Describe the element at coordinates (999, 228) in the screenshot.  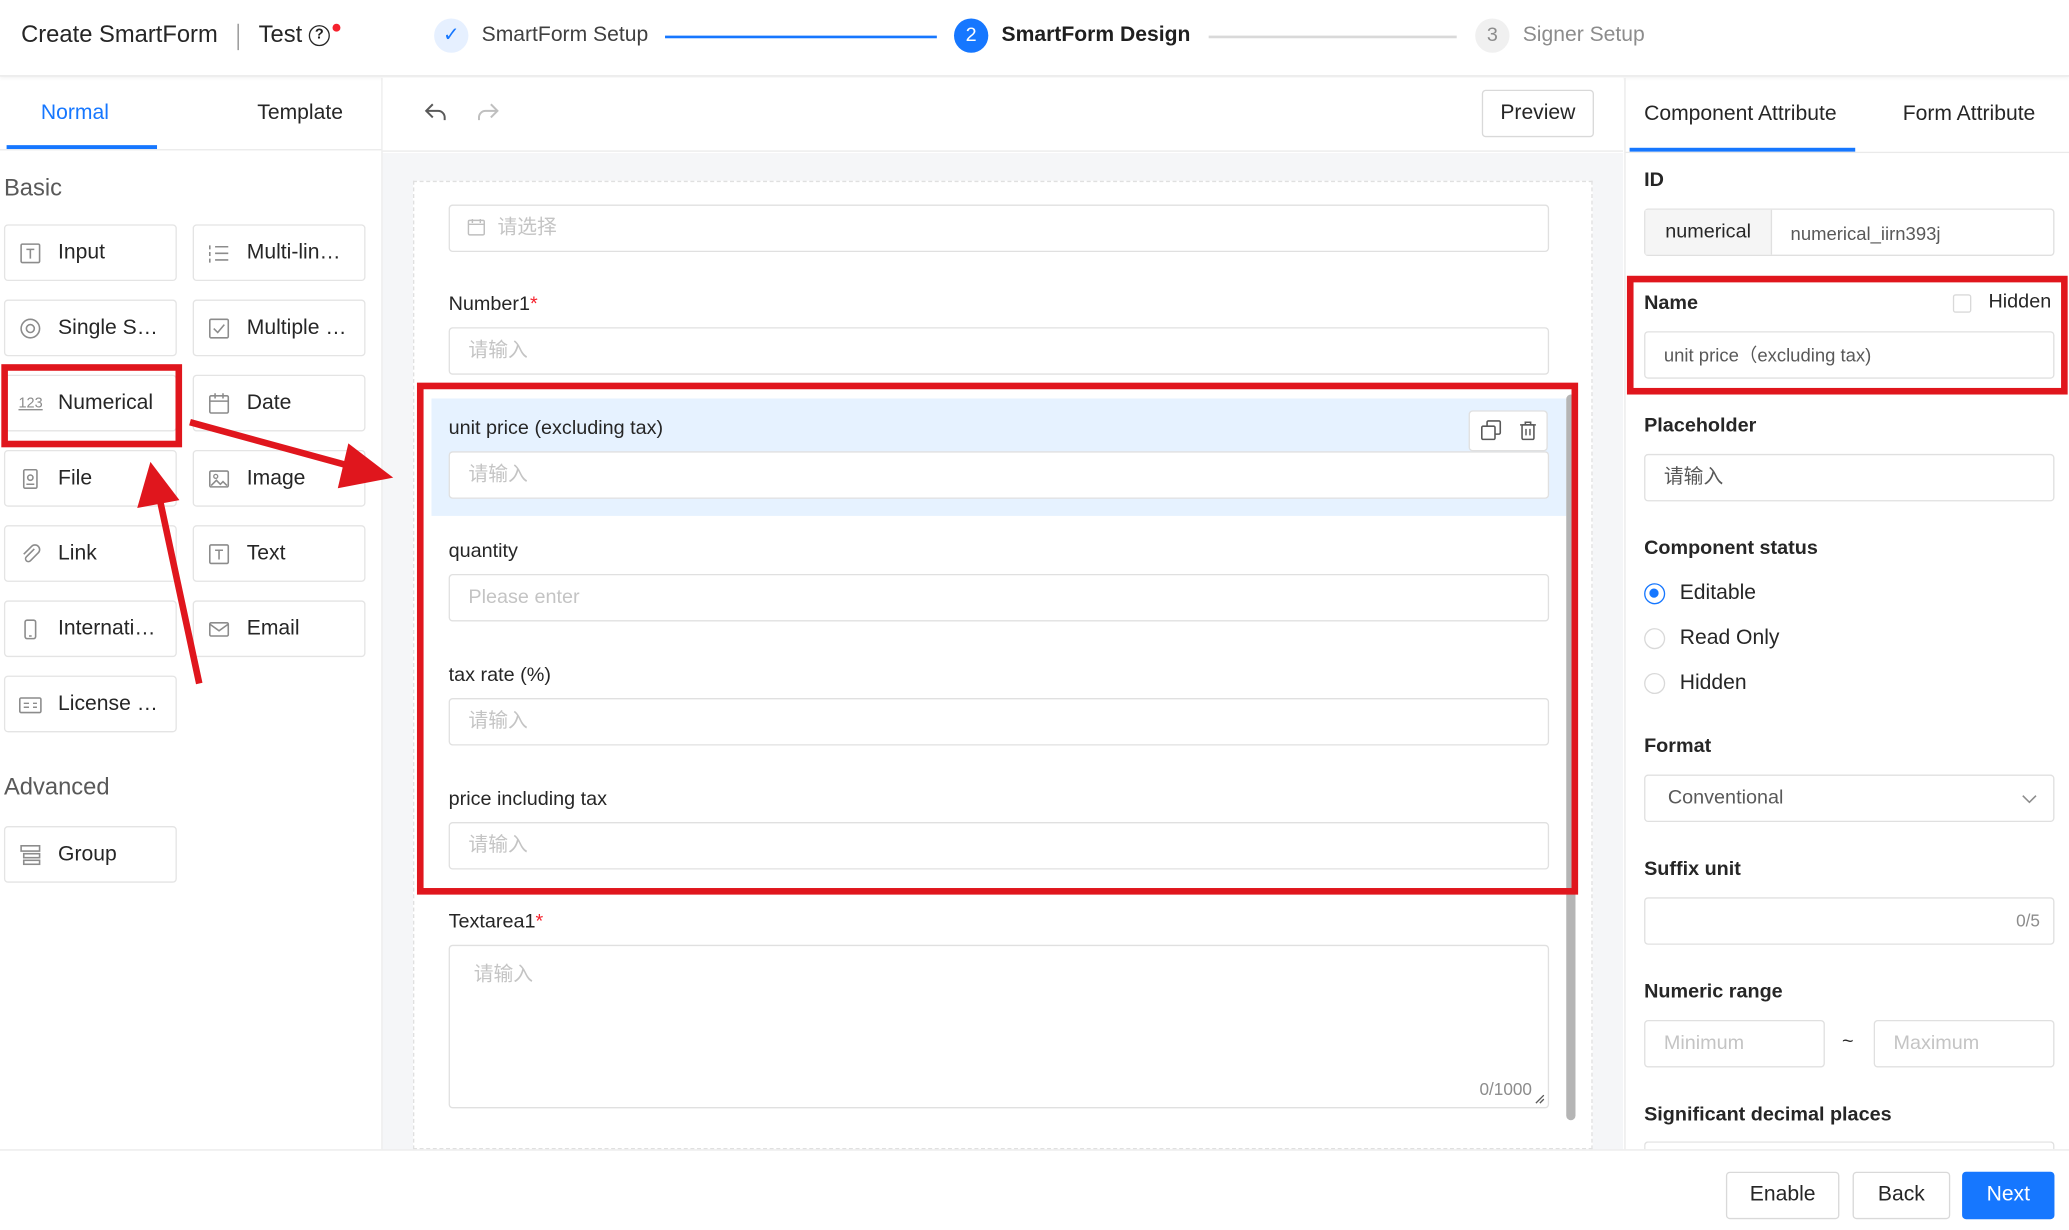
I see `date-field: 请选择` at that location.